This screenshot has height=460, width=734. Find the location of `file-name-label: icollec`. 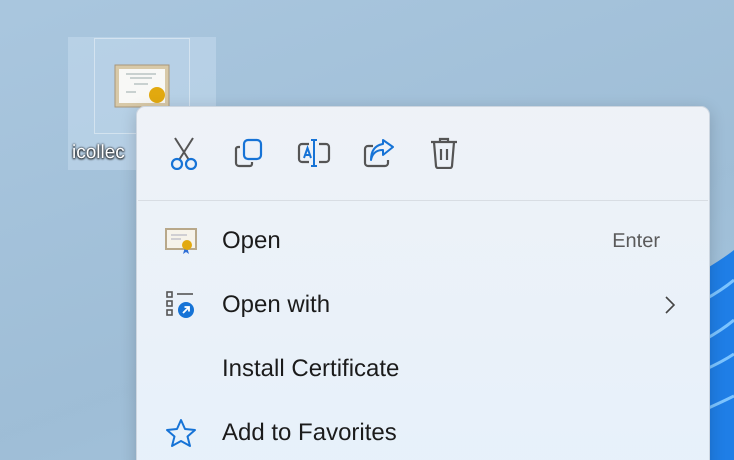

file-name-label: icollec is located at coordinates (98, 153).